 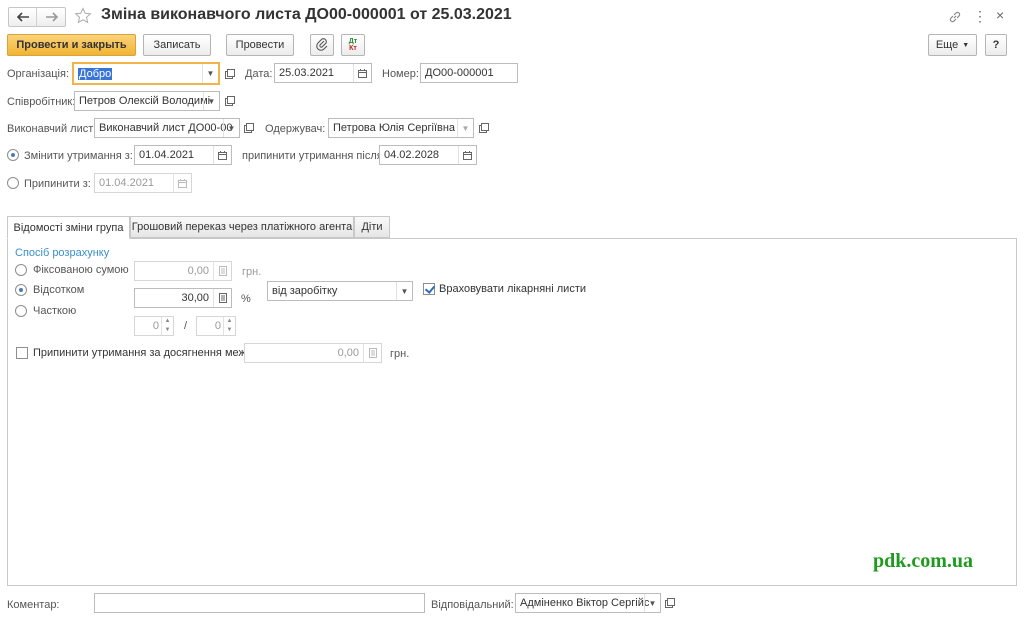 I want to click on number-label: Номер:, so click(x=400, y=74).